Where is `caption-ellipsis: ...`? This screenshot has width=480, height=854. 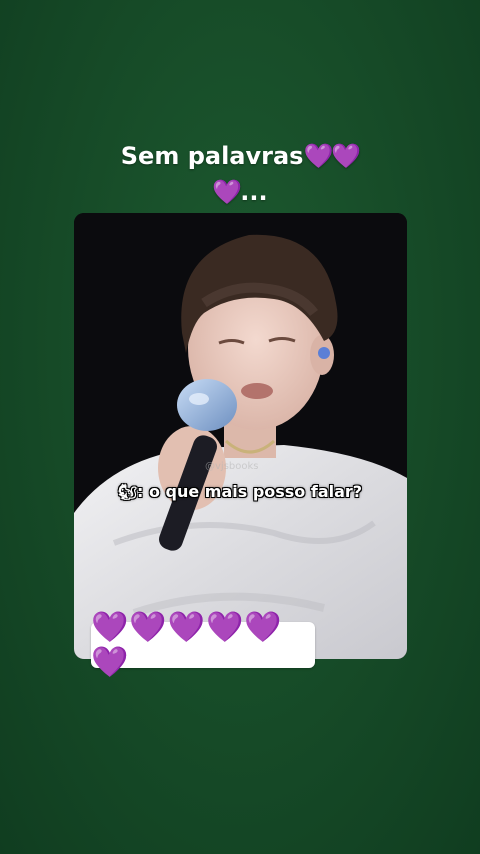 caption-ellipsis: ... is located at coordinates (254, 192).